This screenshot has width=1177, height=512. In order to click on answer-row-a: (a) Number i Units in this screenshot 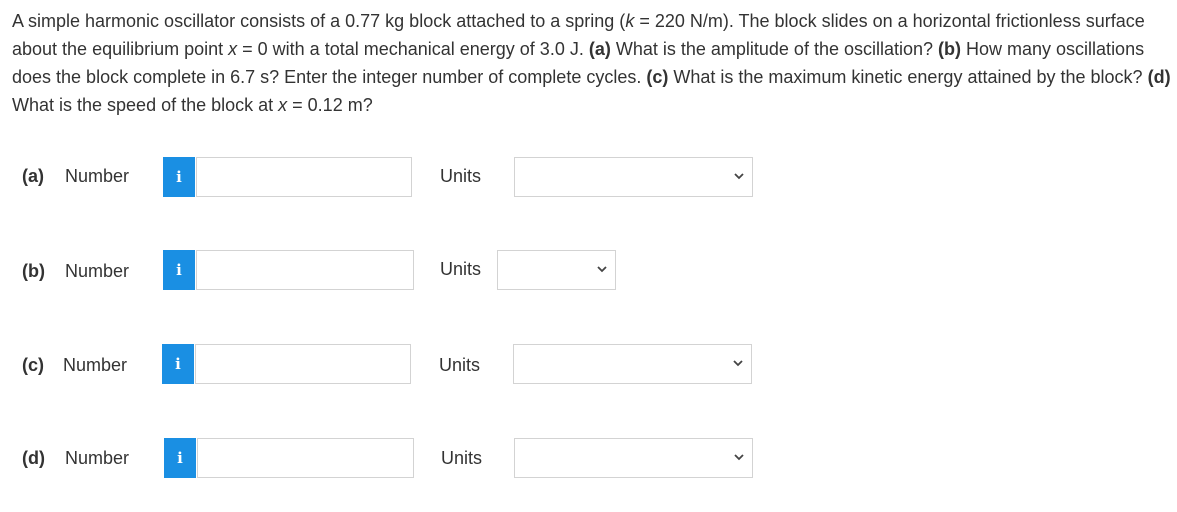, I will do `click(588, 178)`.